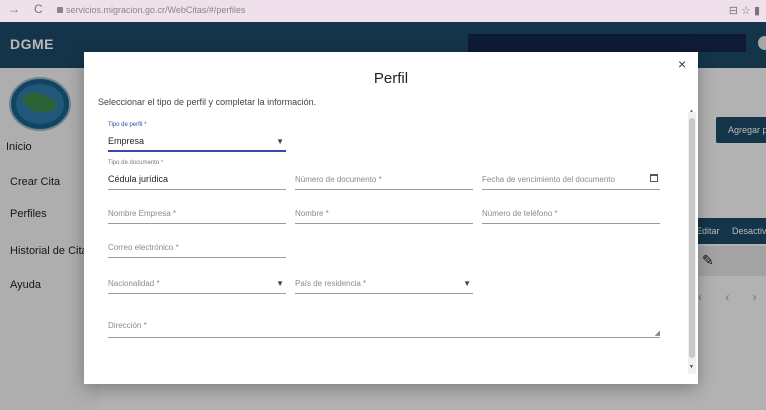  I want to click on correo-input: Correo electrónico *, so click(197, 249).